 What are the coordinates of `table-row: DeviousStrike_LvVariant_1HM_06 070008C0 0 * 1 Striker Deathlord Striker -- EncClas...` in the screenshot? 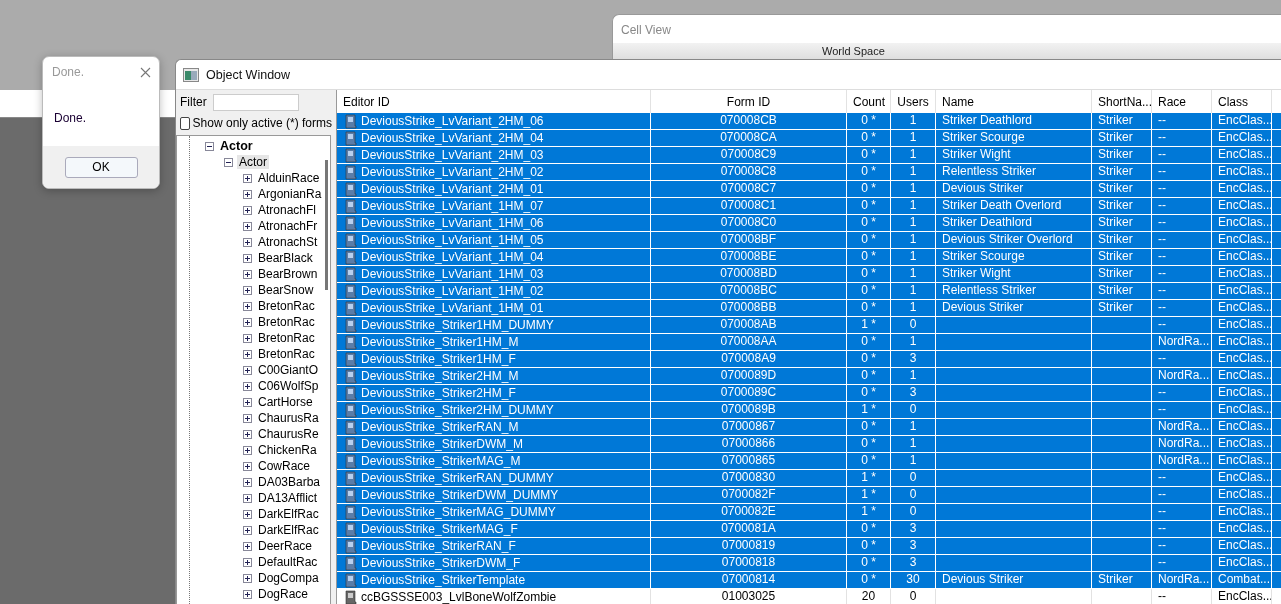 It's located at (809, 223).